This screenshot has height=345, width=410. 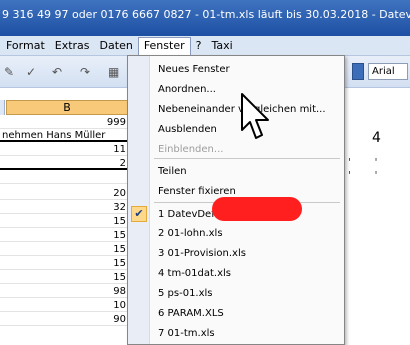 I want to click on menu-item-window-2: 2 01-lohn.xls, so click(x=190, y=234).